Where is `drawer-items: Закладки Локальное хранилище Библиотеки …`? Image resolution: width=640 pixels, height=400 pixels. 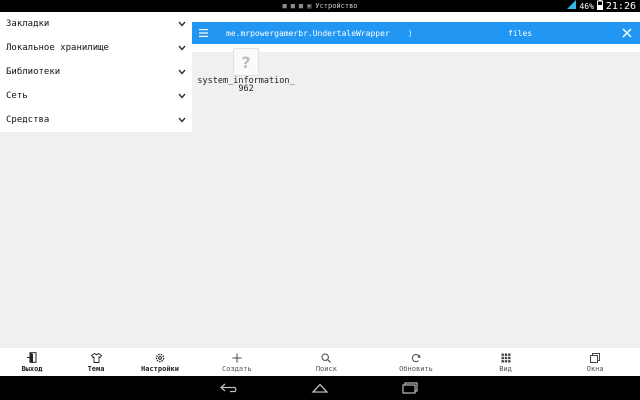
drawer-items: Закладки Локальное хранилище Библиотеки … is located at coordinates (96, 72).